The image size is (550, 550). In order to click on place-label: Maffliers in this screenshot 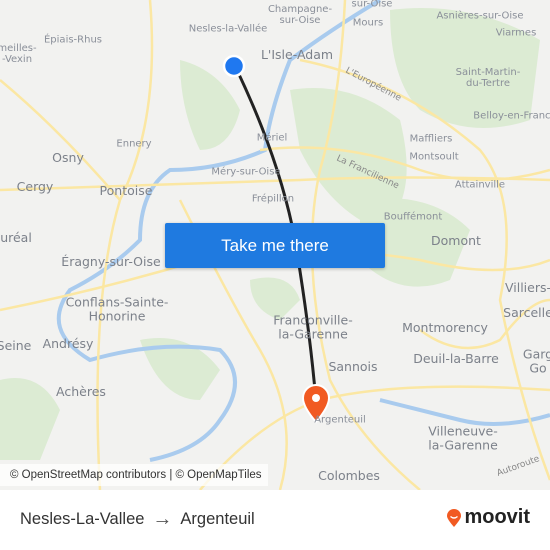, I will do `click(431, 139)`.